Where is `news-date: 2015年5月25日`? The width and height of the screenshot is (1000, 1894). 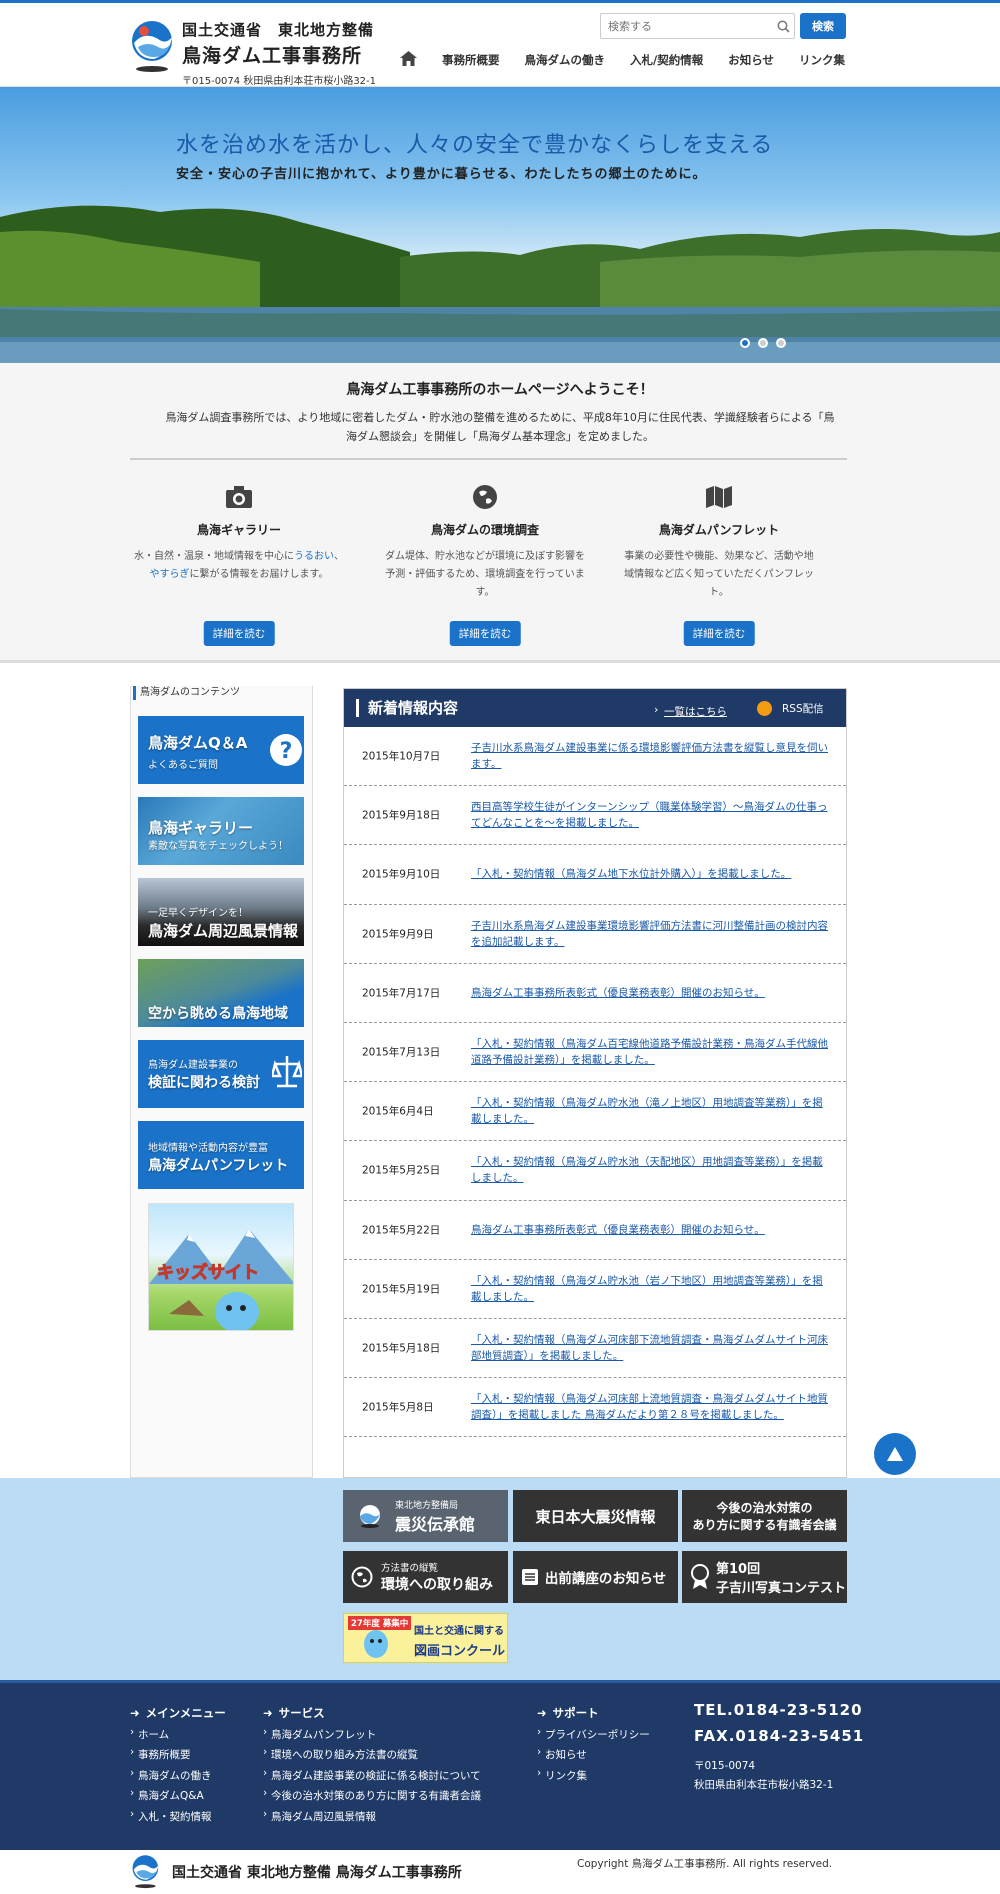
news-date: 2015年5月25日 is located at coordinates (401, 1170).